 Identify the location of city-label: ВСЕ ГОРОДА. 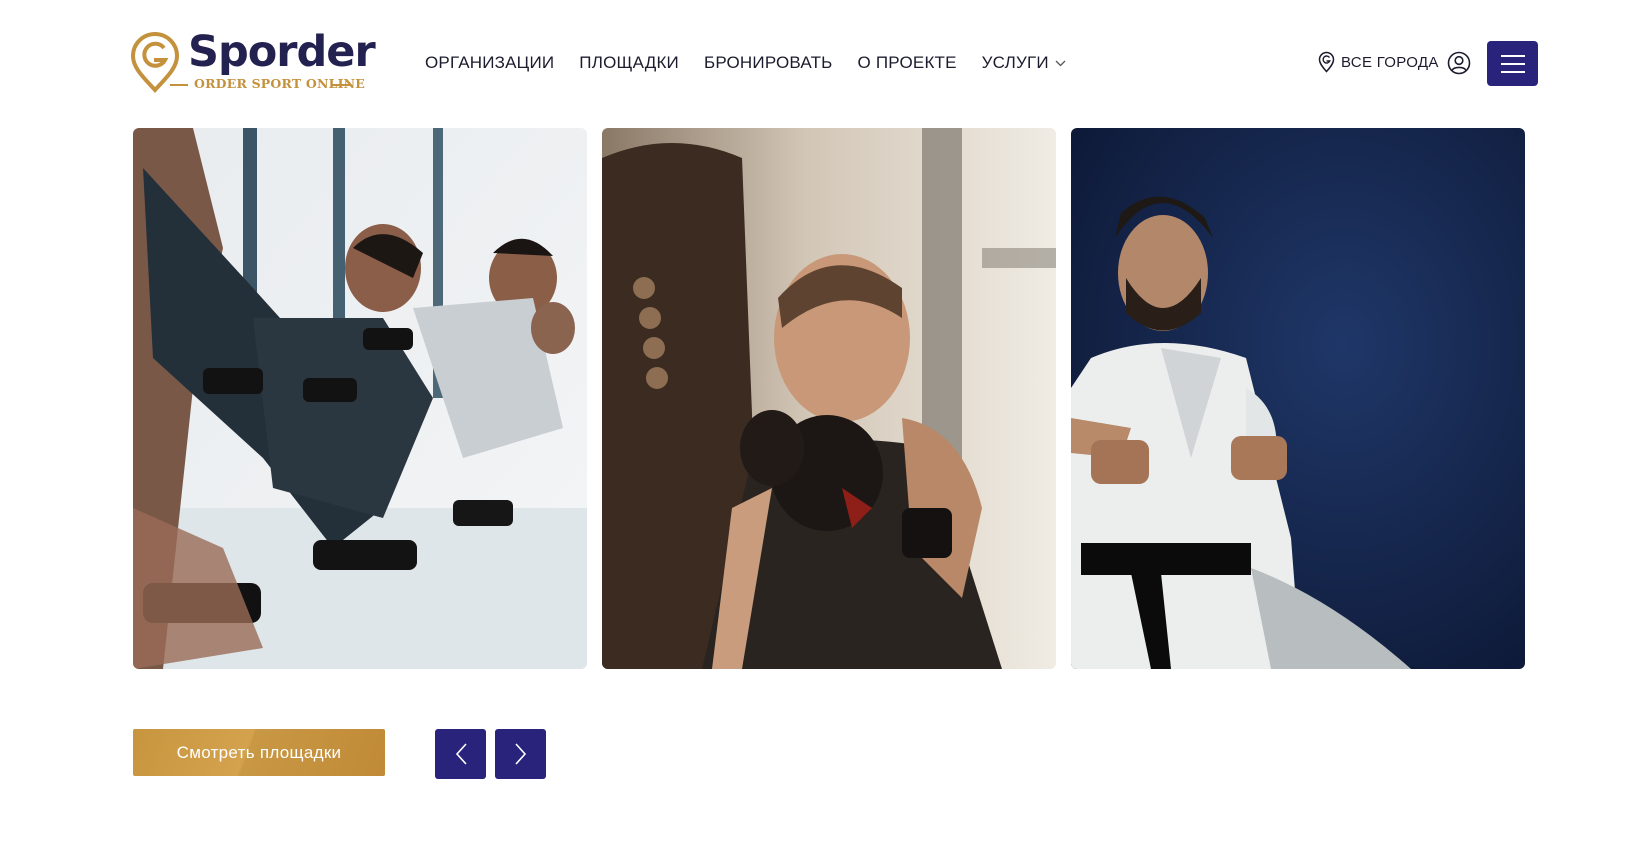
(1390, 62).